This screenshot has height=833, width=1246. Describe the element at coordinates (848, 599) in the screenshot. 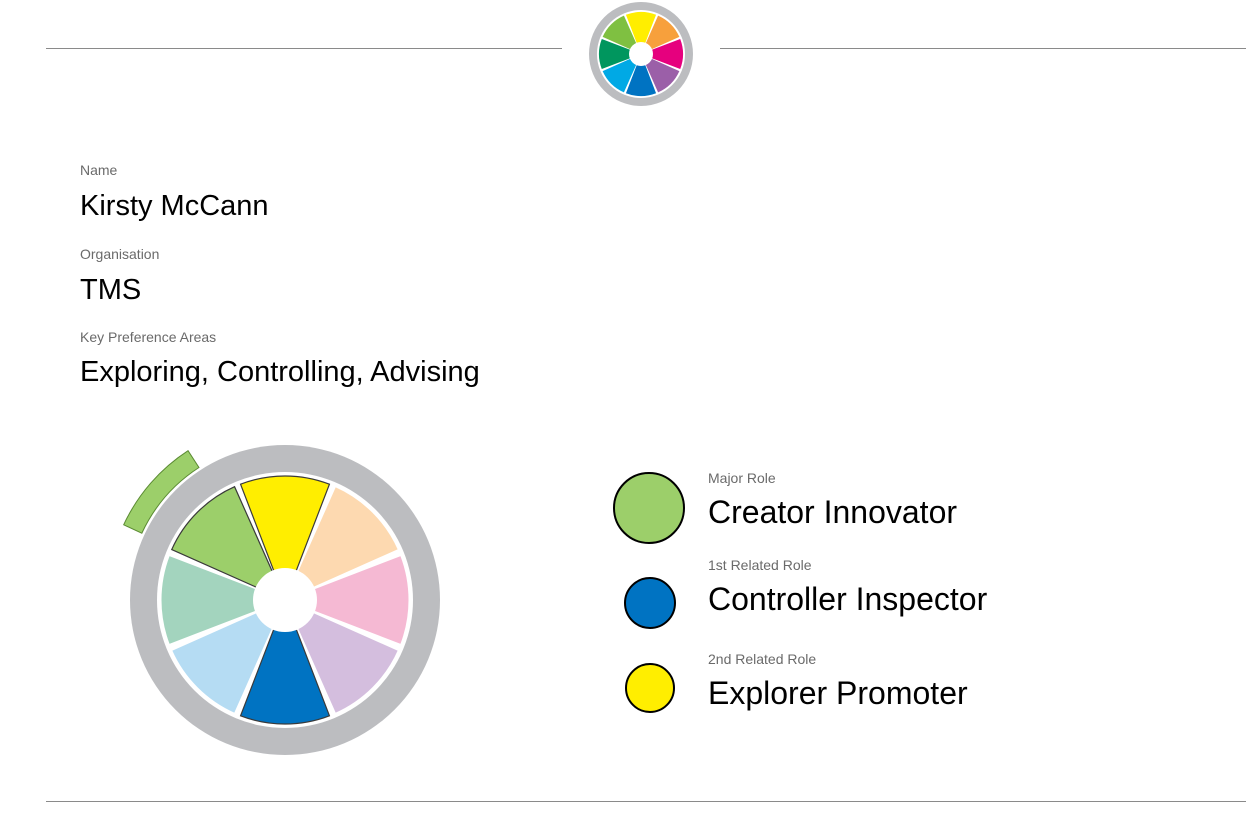

I see `first-related-role-value: Controller Inspector` at that location.